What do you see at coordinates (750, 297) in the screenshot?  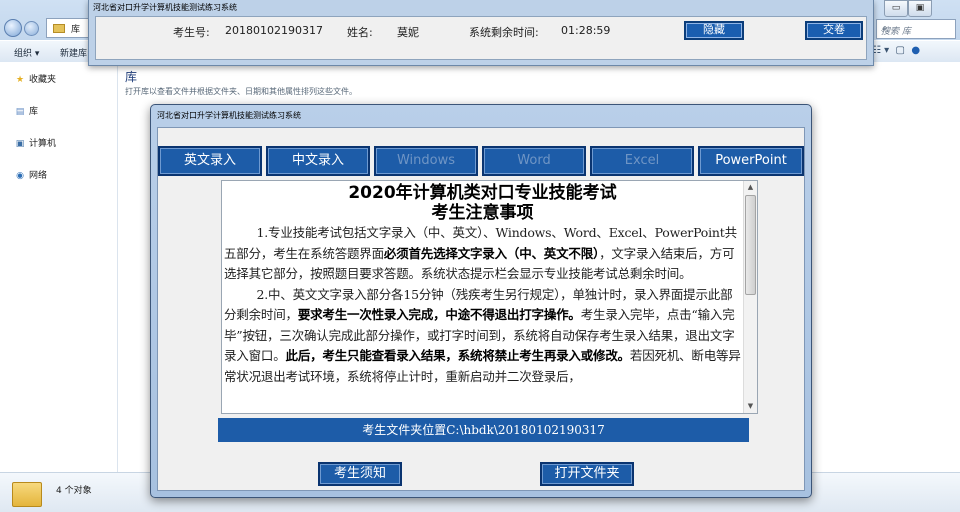 I see `notice-scrollbar: ▲ ▼` at bounding box center [750, 297].